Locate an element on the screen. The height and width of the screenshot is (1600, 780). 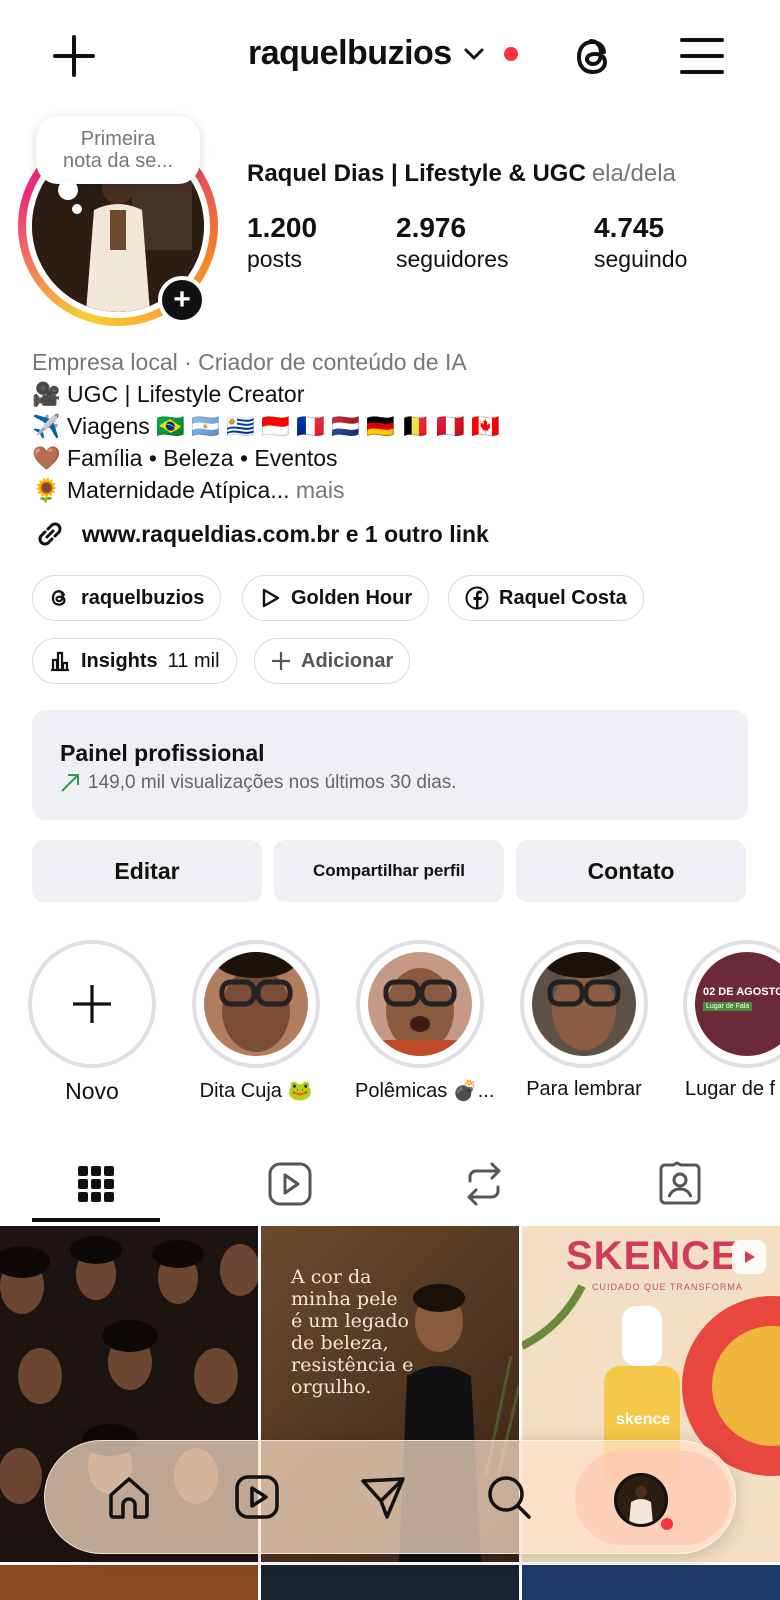
bar-chart-icon is located at coordinates (60, 661).